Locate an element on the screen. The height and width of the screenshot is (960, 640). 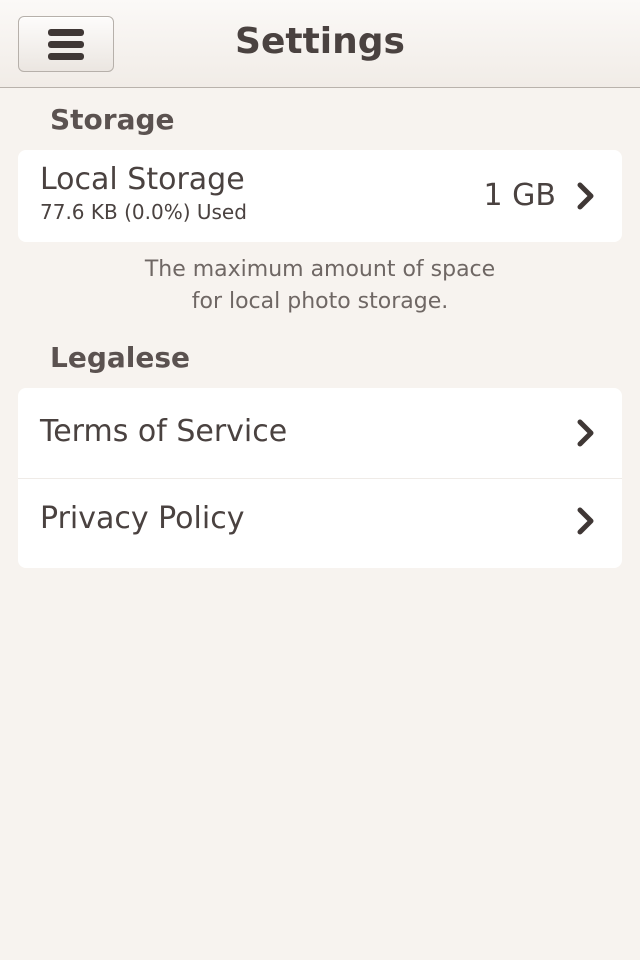
local-storage-limit: 1 GB is located at coordinates (519, 195).